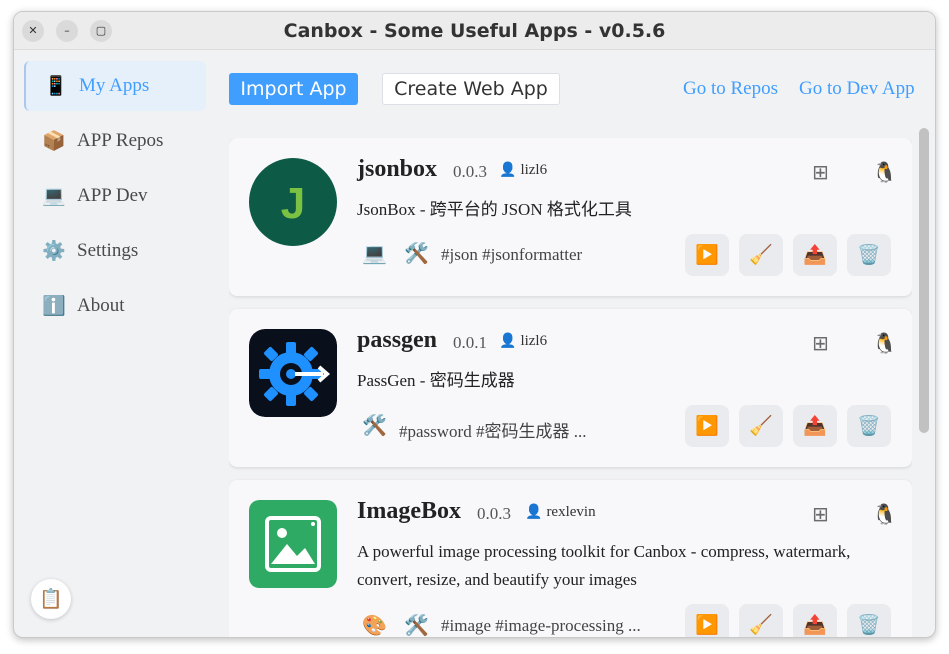 The width and height of the screenshot is (949, 654). I want to click on app-name: passgen, so click(397, 340).